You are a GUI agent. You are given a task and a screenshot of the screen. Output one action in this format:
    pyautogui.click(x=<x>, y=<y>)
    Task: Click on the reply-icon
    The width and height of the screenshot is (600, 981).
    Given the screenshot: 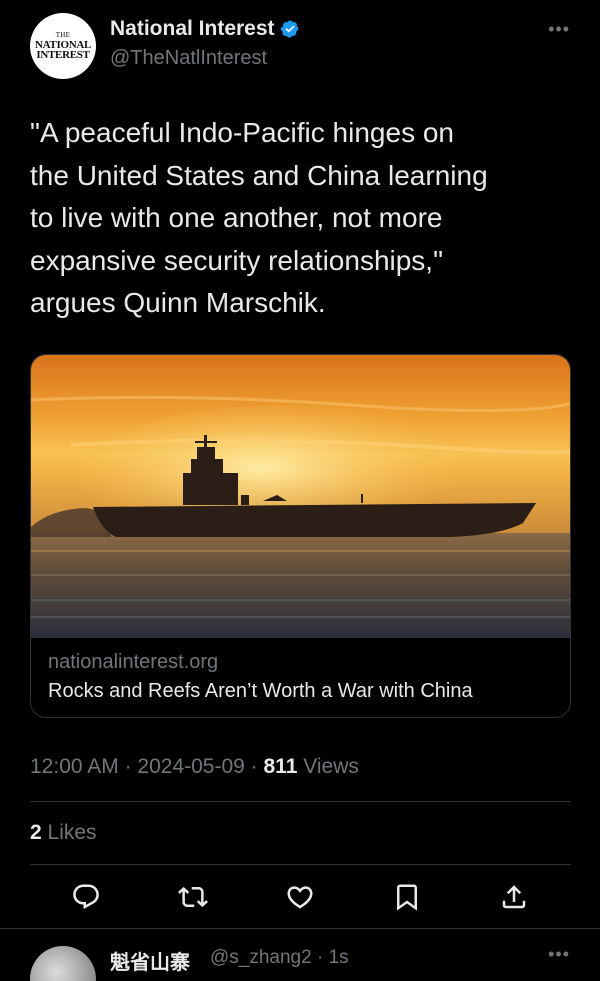 What is the action you would take?
    pyautogui.click(x=86, y=897)
    